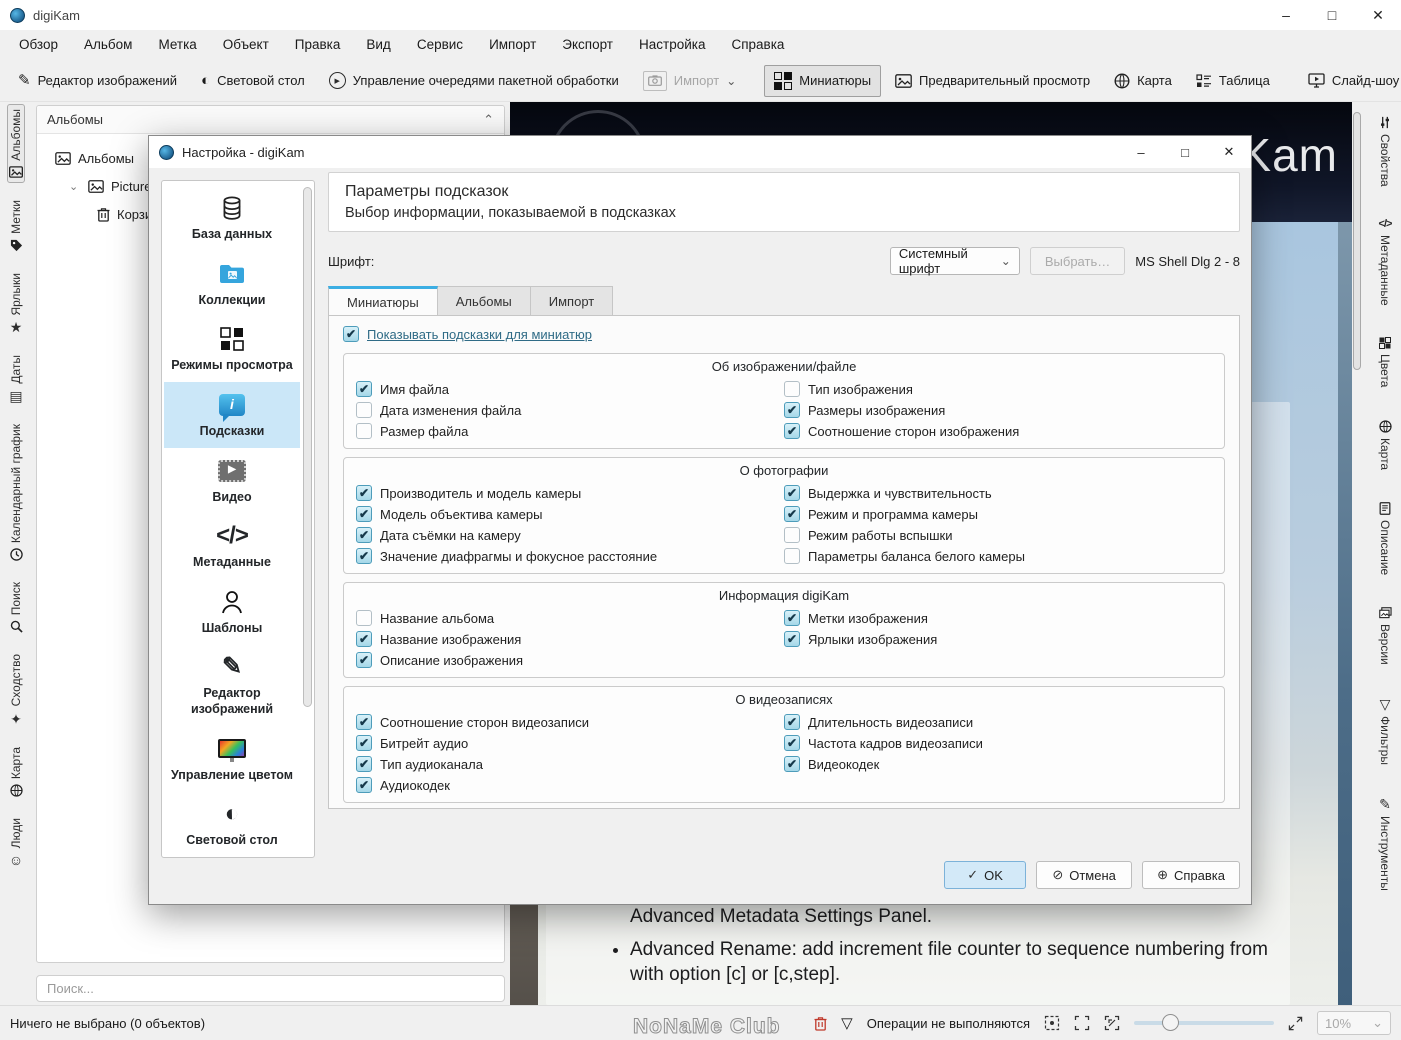 This screenshot has height=1040, width=1401. What do you see at coordinates (998, 493) in the screenshot?
I see `option-exposure-sensitivity: Выдержка и чувствительность` at bounding box center [998, 493].